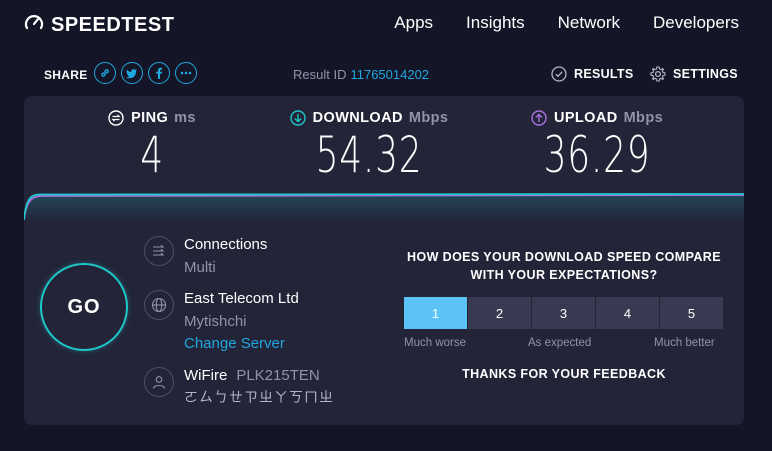 The image size is (772, 451). What do you see at coordinates (691, 313) in the screenshot?
I see `rating-button-5: 5` at bounding box center [691, 313].